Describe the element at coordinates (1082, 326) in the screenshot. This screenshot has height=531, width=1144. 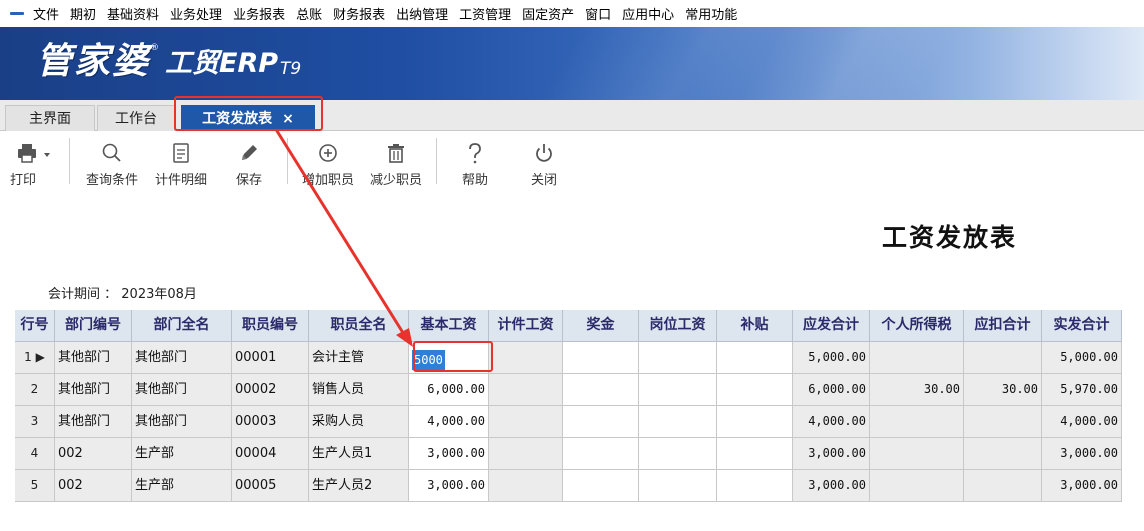
I see `column-header-net-total: 实发合计` at that location.